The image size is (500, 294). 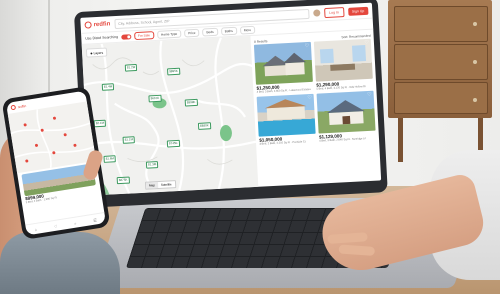 What do you see at coordinates (123, 180) in the screenshot?
I see `map-price-tag: $675K` at bounding box center [123, 180].